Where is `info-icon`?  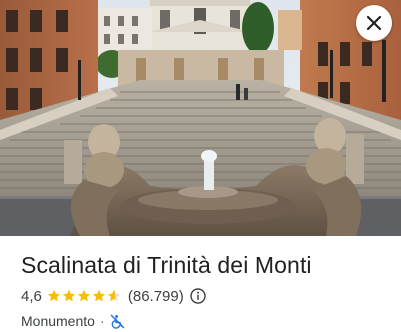
info-icon is located at coordinates (198, 296).